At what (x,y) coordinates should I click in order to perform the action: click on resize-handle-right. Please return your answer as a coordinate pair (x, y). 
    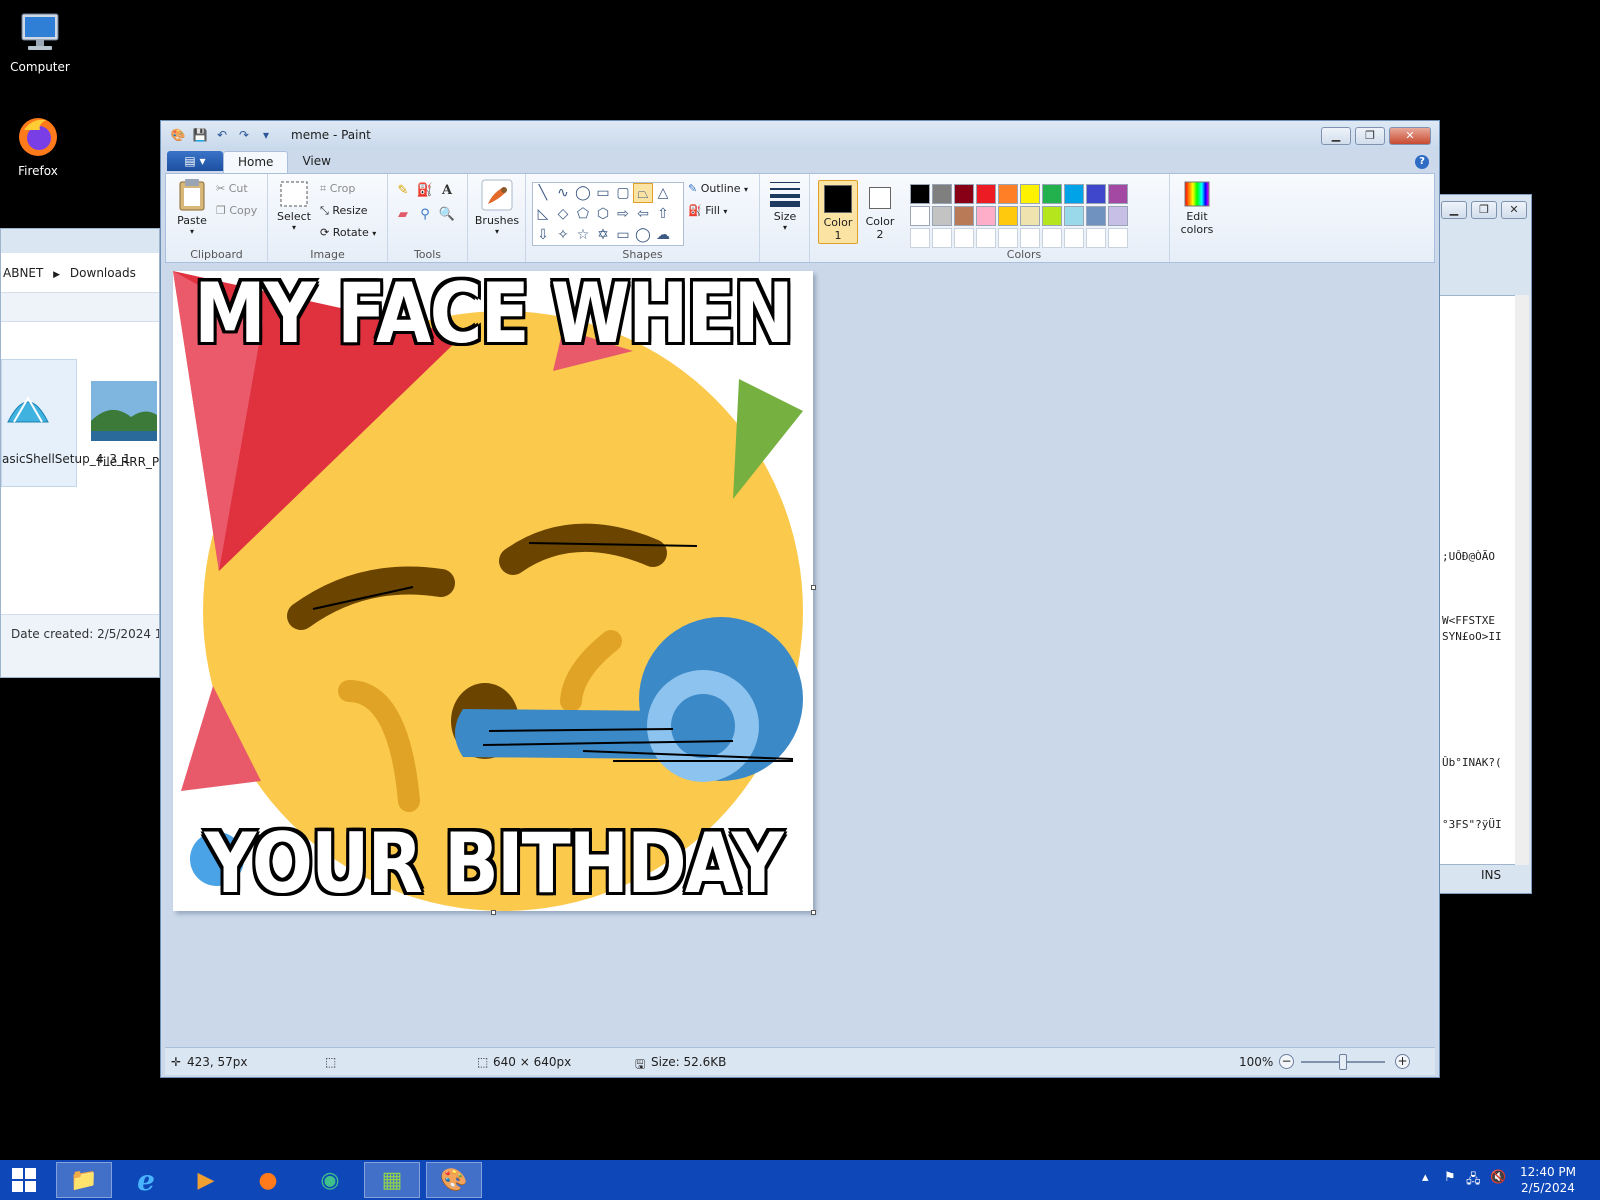
    Looking at the image, I should click on (813, 587).